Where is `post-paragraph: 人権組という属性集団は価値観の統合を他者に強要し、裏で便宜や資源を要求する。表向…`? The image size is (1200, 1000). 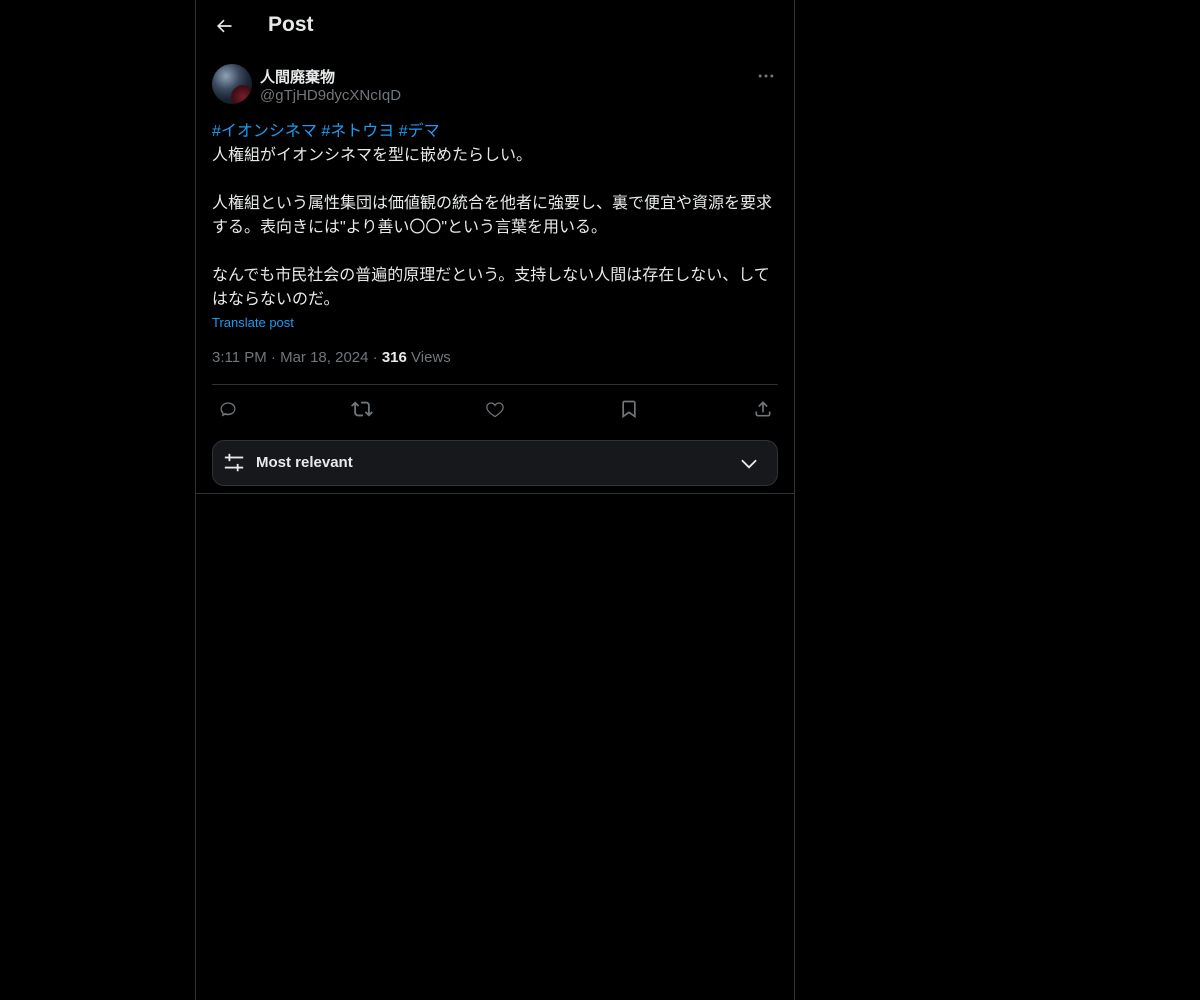 post-paragraph: 人権組という属性集団は価値観の統合を他者に強要し、裏で便宜や資源を要求する。表向… is located at coordinates (492, 215).